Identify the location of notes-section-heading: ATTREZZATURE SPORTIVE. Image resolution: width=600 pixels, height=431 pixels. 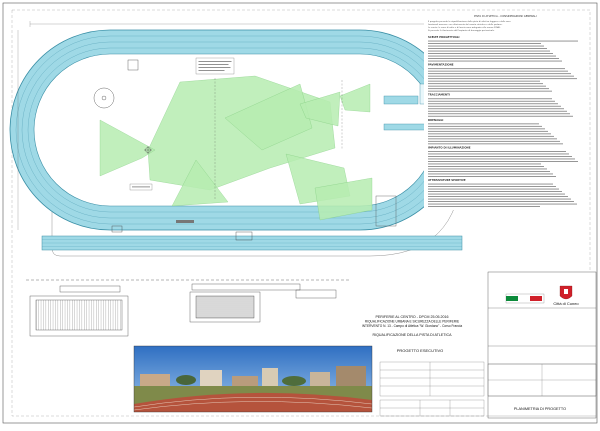
(447, 180).